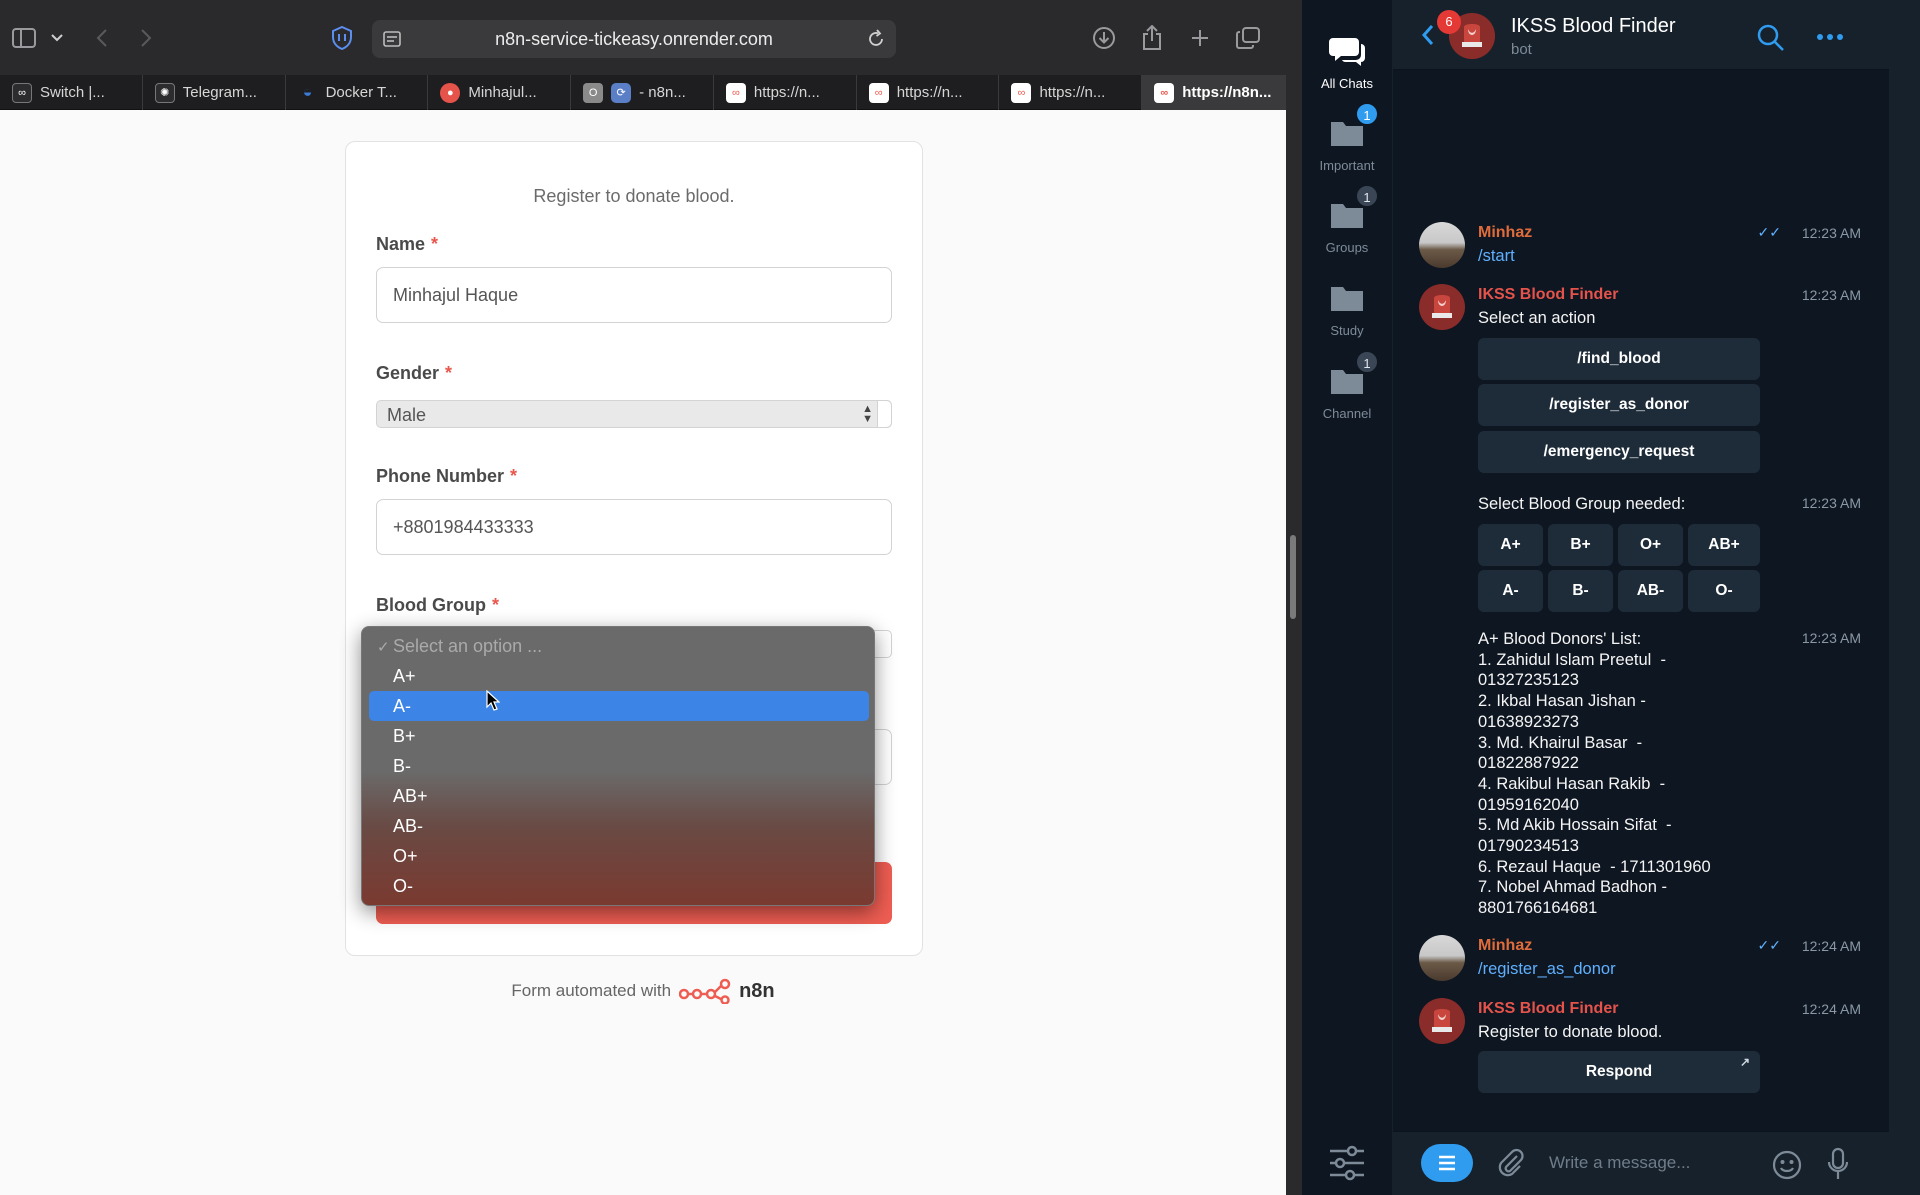  Describe the element at coordinates (876, 41) in the screenshot. I see `reload-icon` at that location.